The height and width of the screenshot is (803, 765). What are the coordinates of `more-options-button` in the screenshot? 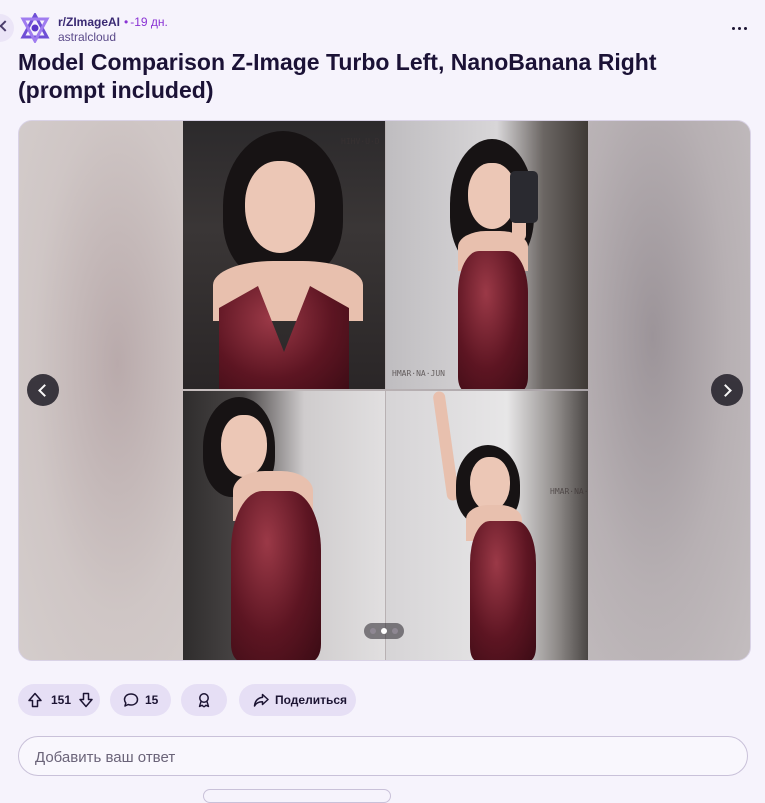 It's located at (740, 28).